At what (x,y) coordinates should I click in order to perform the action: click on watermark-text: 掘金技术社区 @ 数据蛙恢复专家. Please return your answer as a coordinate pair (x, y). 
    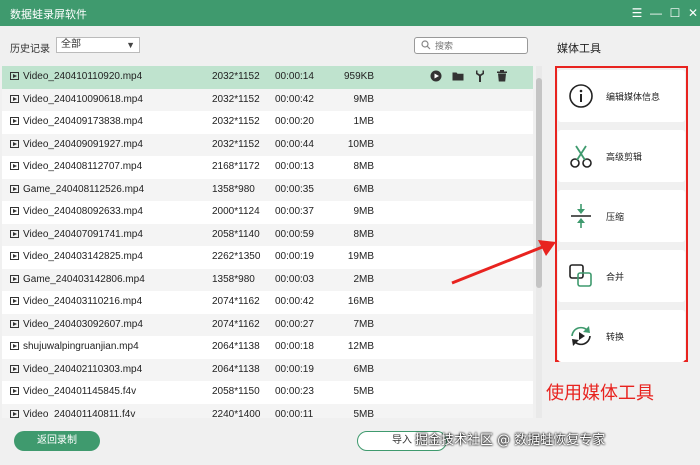
    Looking at the image, I should click on (510, 440).